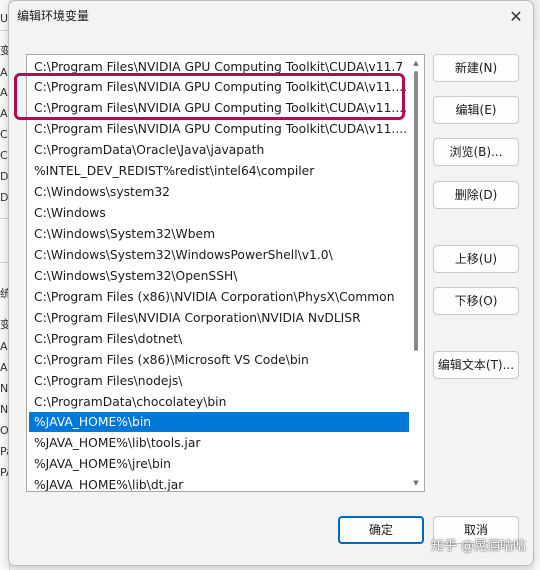  Describe the element at coordinates (476, 68) in the screenshot. I see `new-button: 新建(N)` at that location.